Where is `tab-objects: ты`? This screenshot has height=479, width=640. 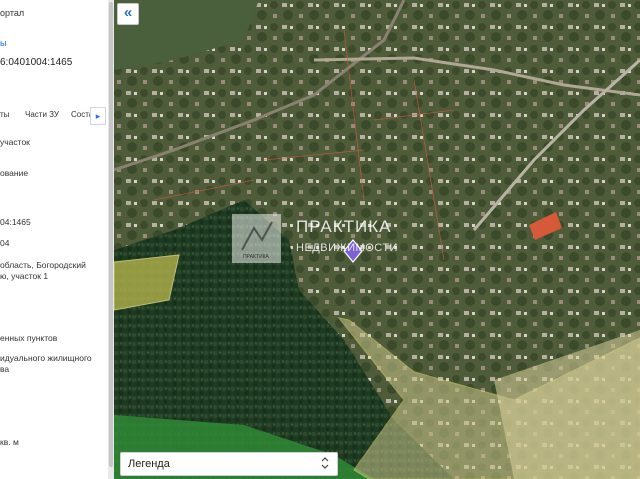
tab-objects: ты is located at coordinates (4, 114).